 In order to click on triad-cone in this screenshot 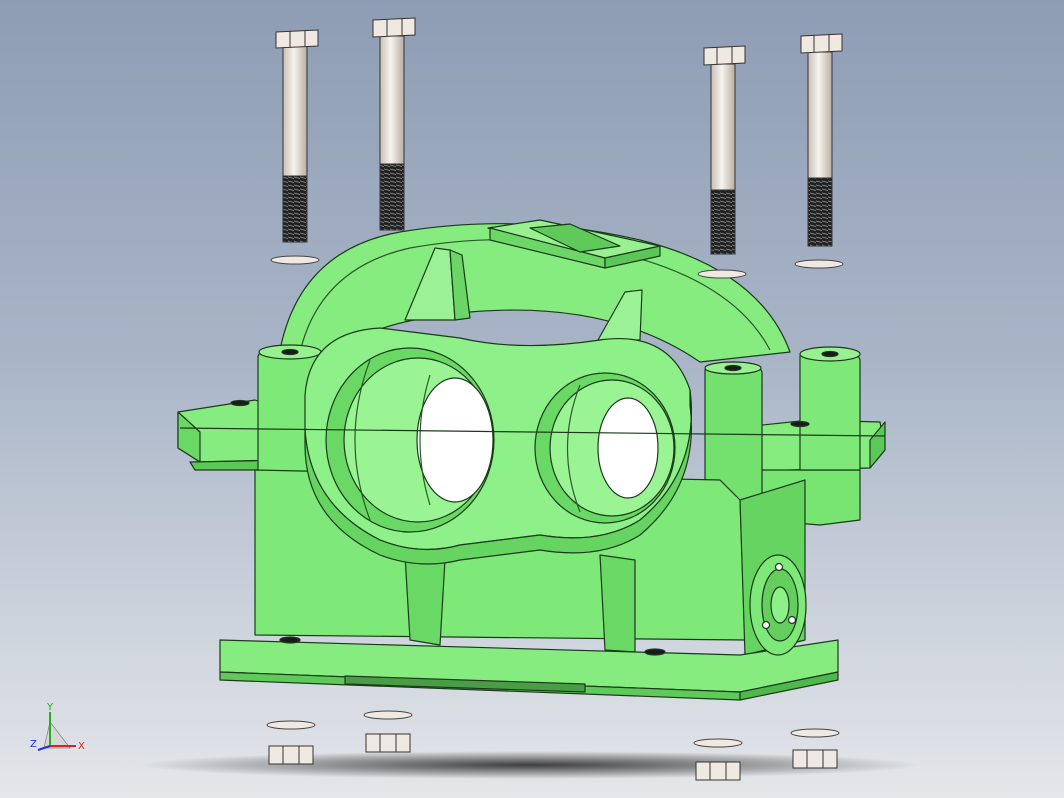, I will do `click(57, 735)`.